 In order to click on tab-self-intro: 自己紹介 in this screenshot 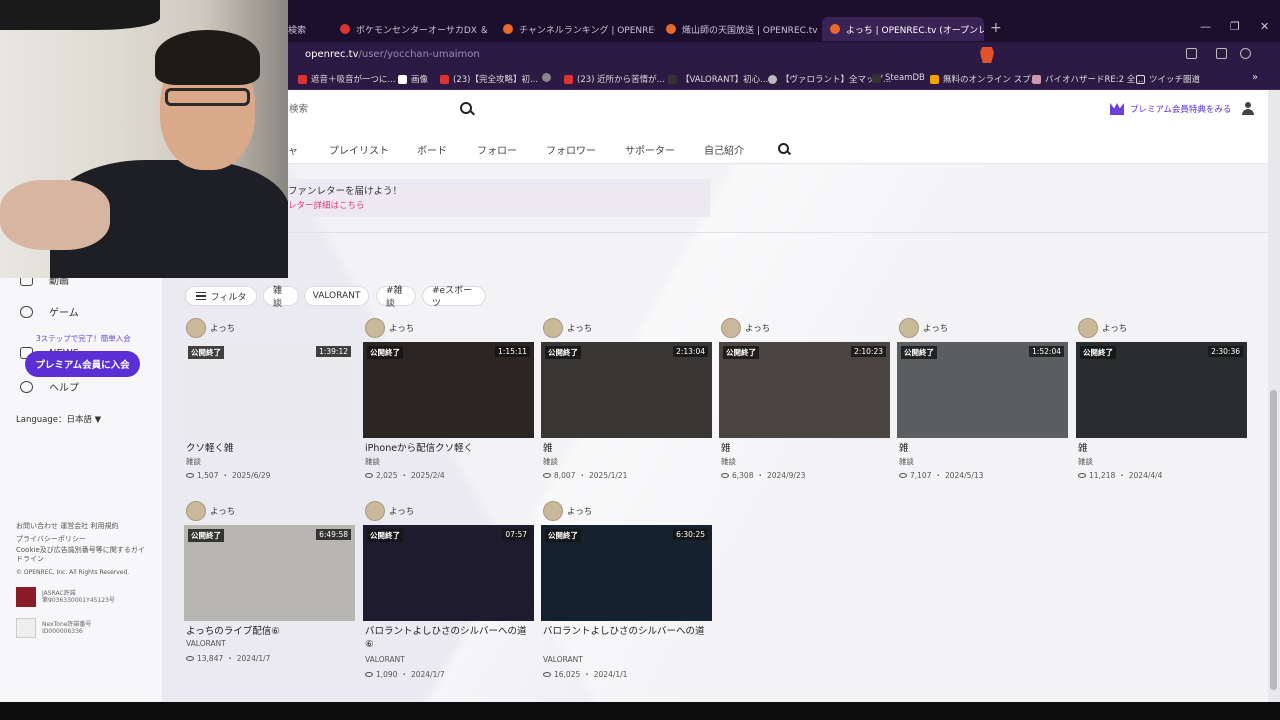, I will do `click(724, 149)`.